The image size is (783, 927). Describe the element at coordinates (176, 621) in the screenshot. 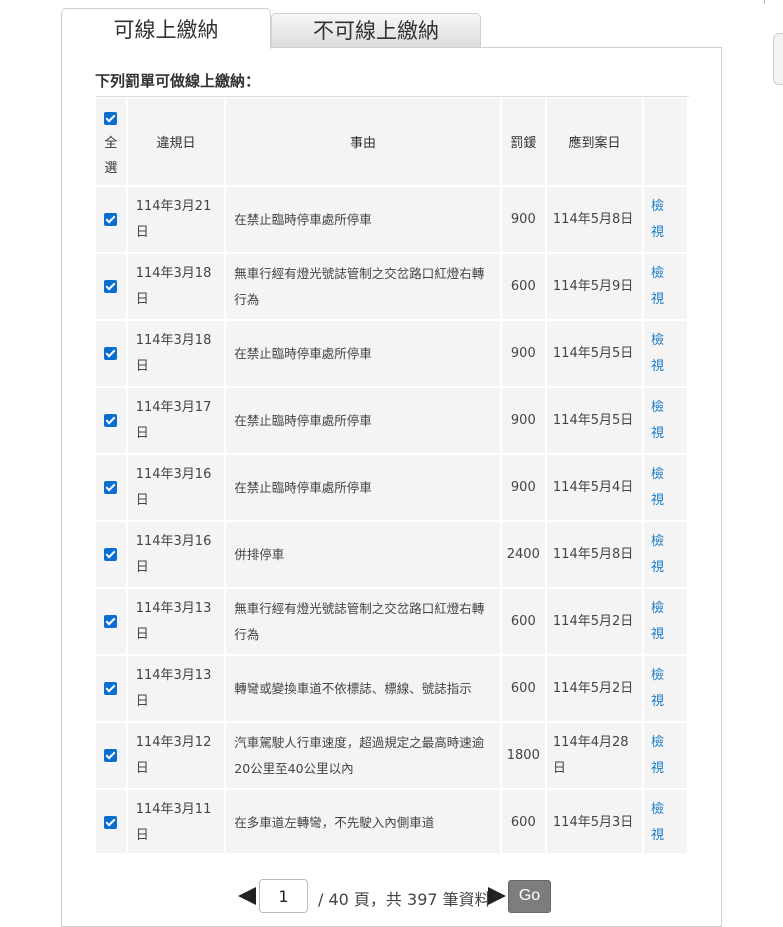

I see `violation-date: 114年3月13日` at that location.